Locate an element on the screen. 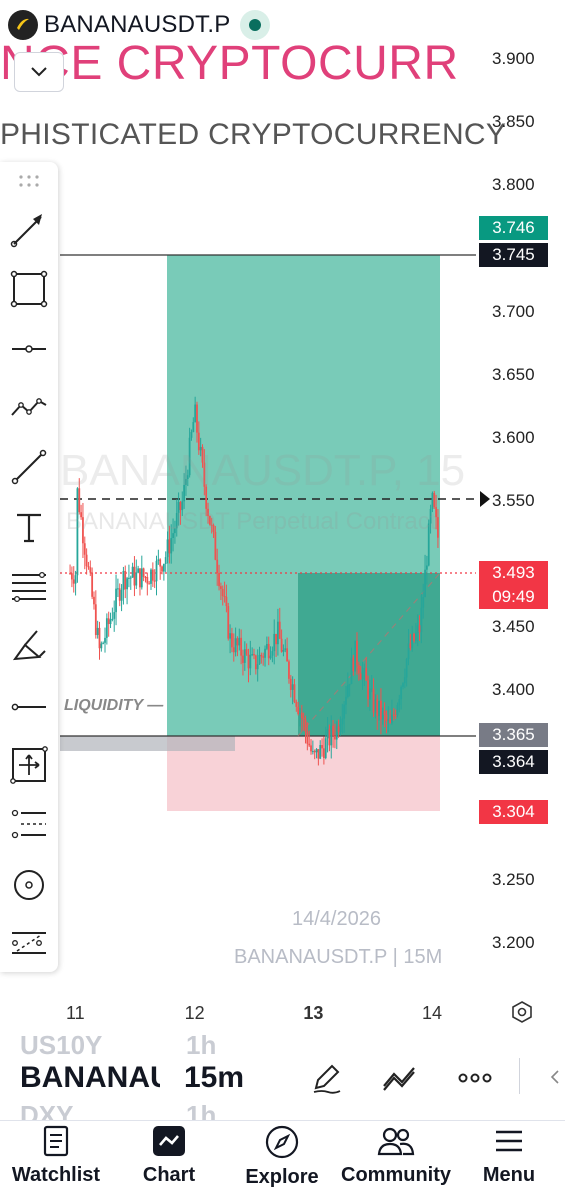  drawing-pen-icon is located at coordinates (326, 1080).